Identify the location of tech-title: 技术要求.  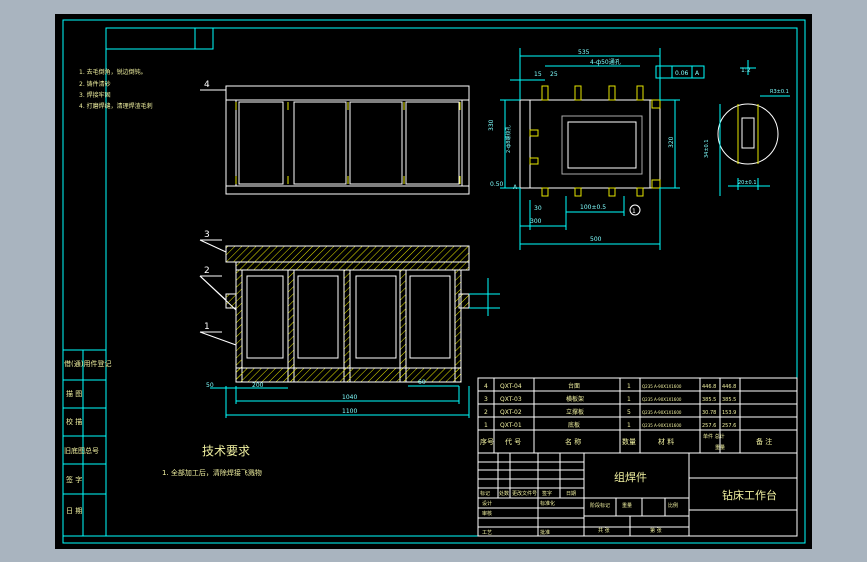
(226, 451).